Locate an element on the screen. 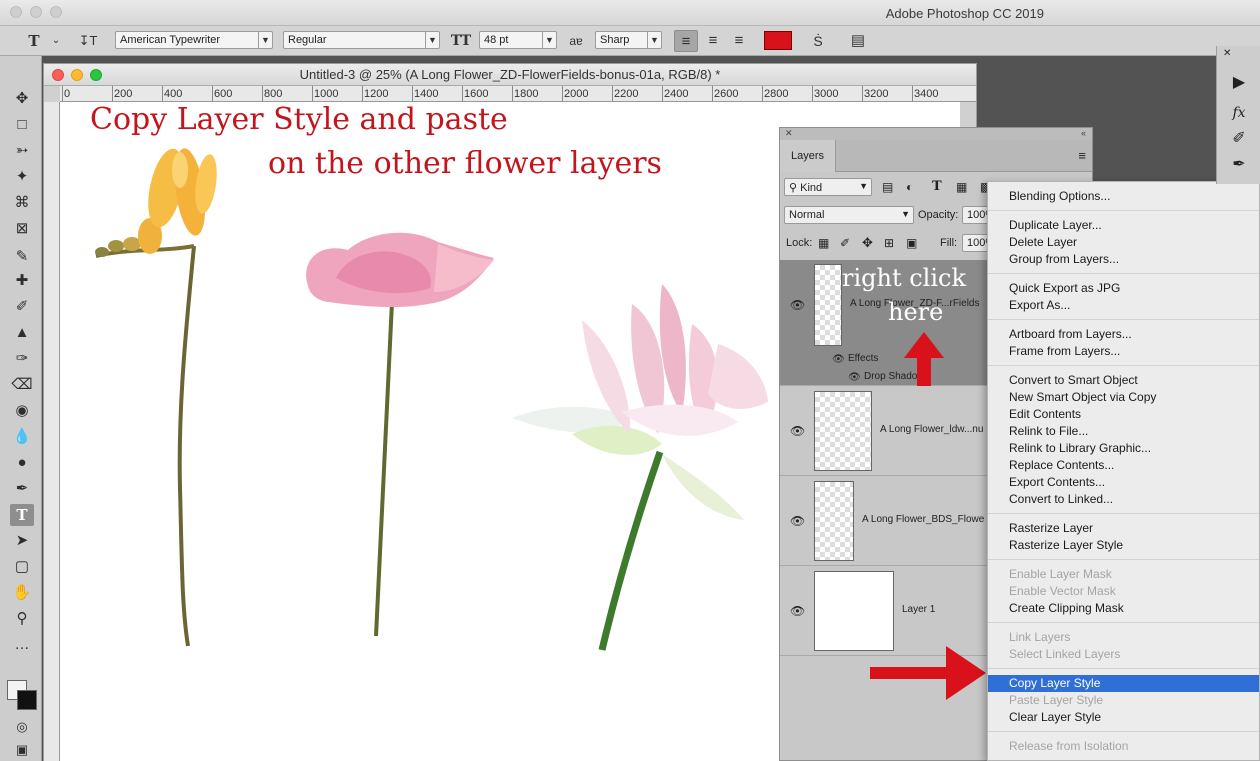 This screenshot has height=761, width=1260. quick-mask-icon: ◎ is located at coordinates (22, 727).